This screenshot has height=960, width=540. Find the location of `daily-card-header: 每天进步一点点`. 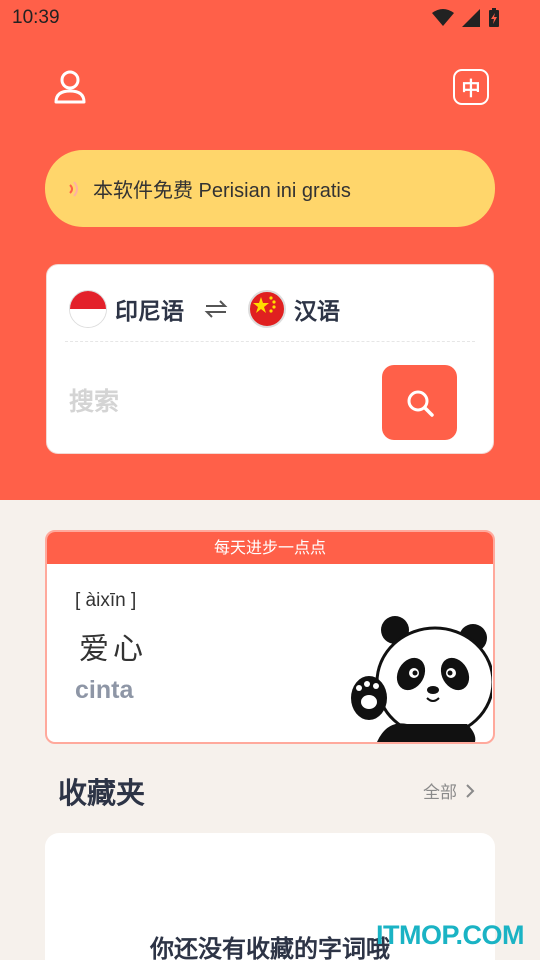

daily-card-header: 每天进步一点点 is located at coordinates (270, 548).